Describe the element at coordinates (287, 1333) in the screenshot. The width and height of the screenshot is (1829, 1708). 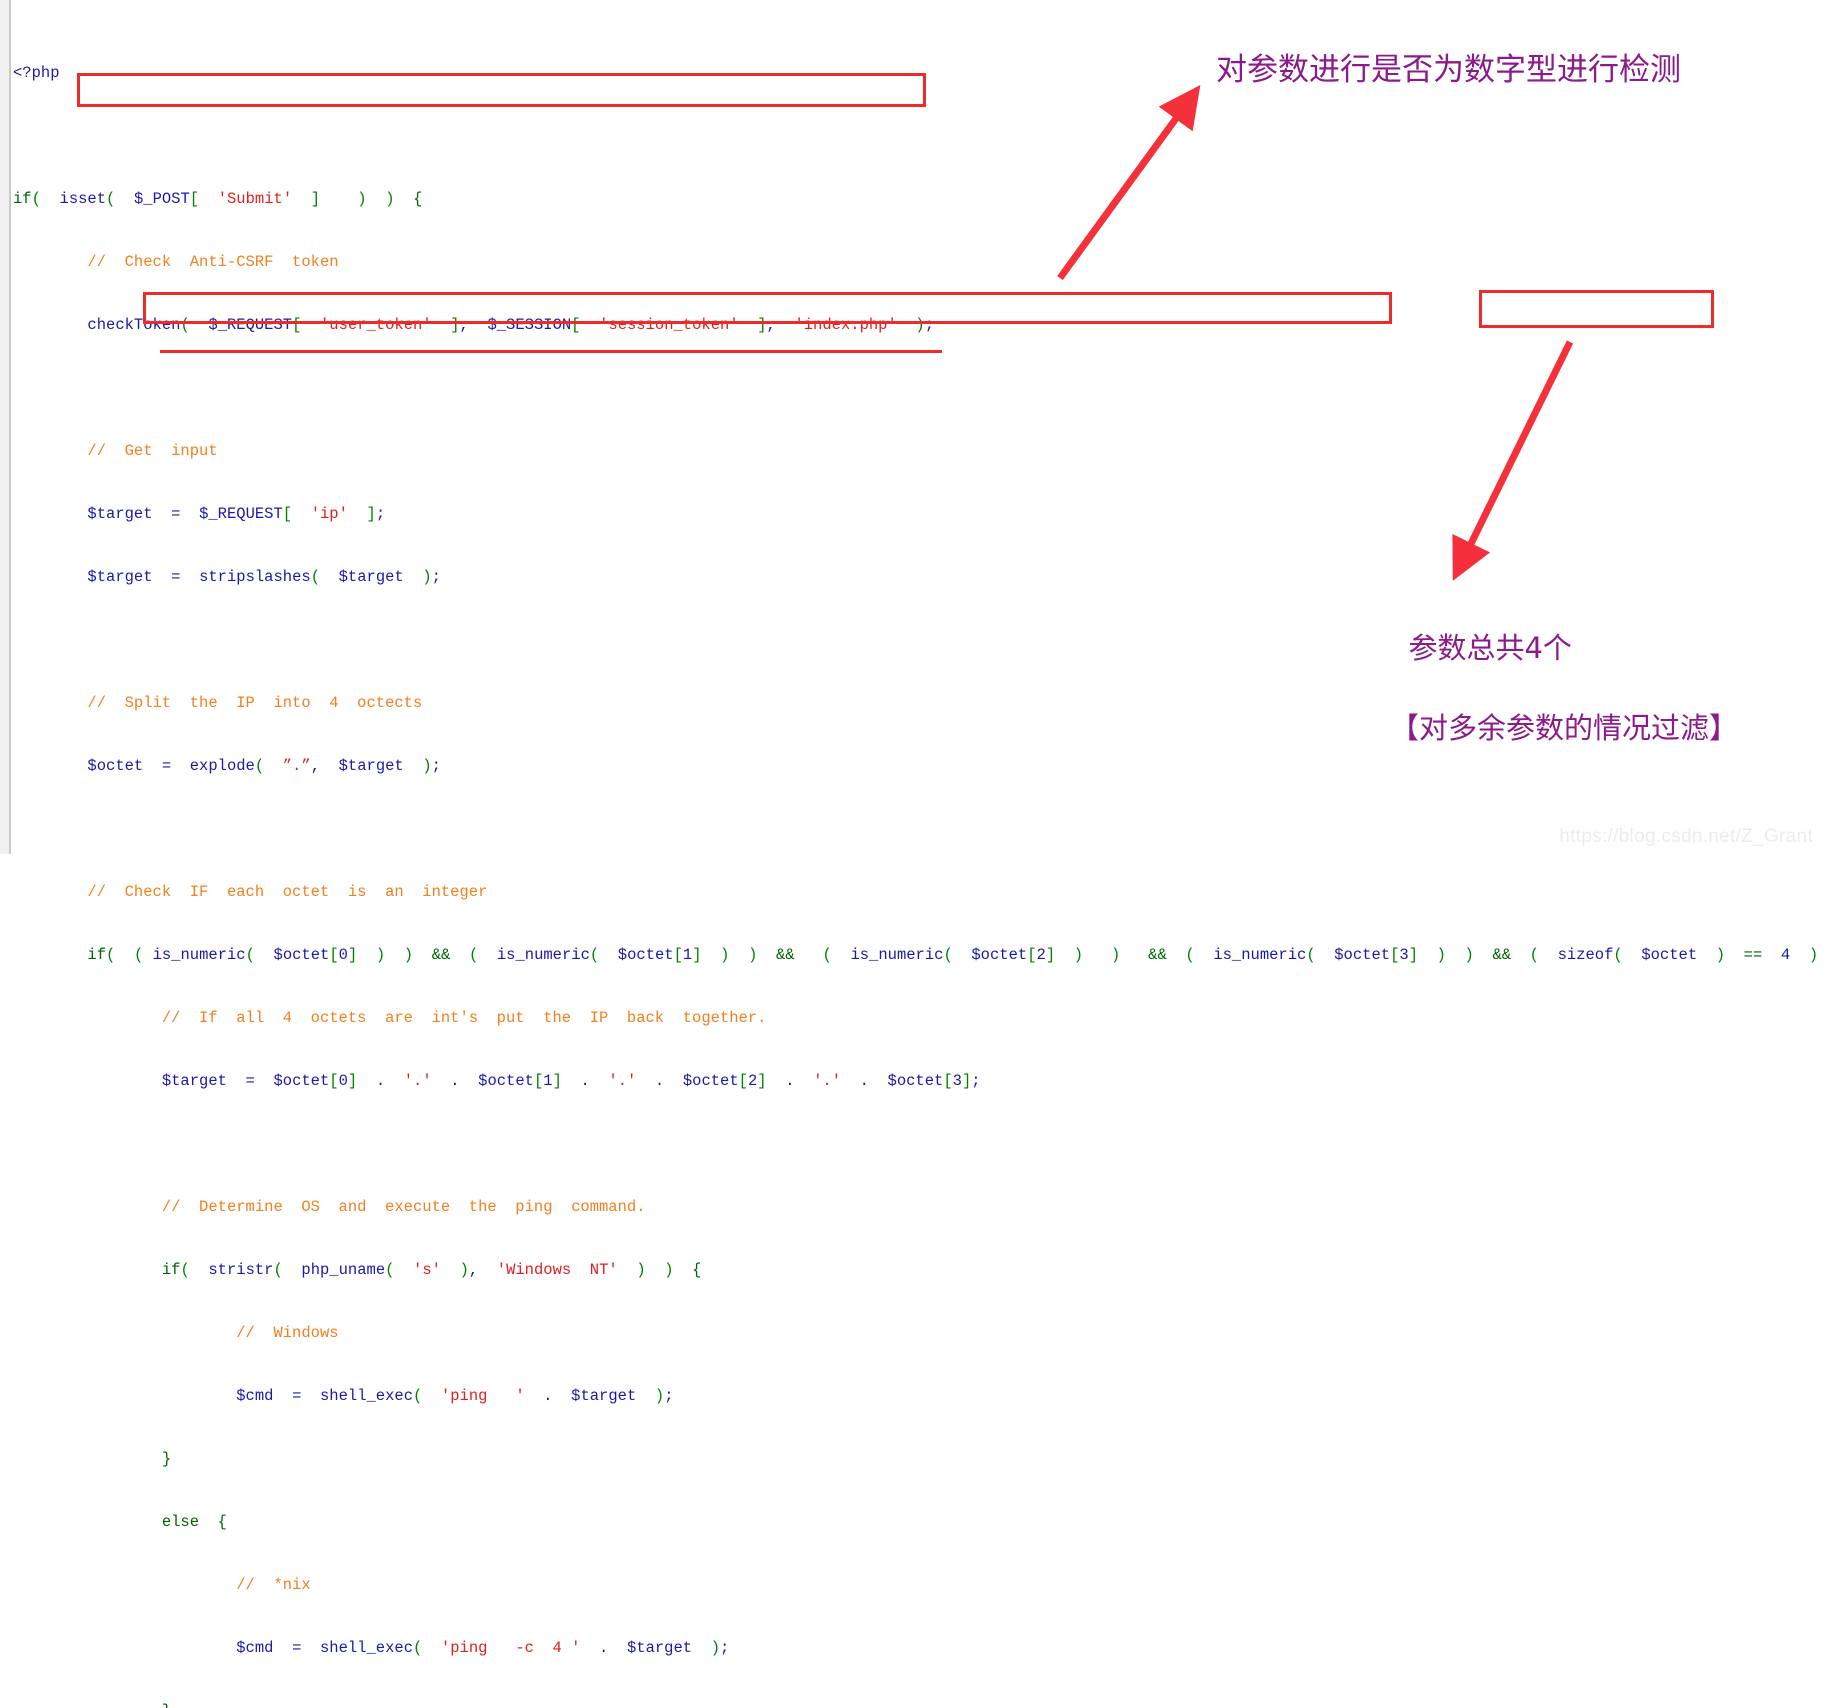
I see `code-line: // Windows` at that location.